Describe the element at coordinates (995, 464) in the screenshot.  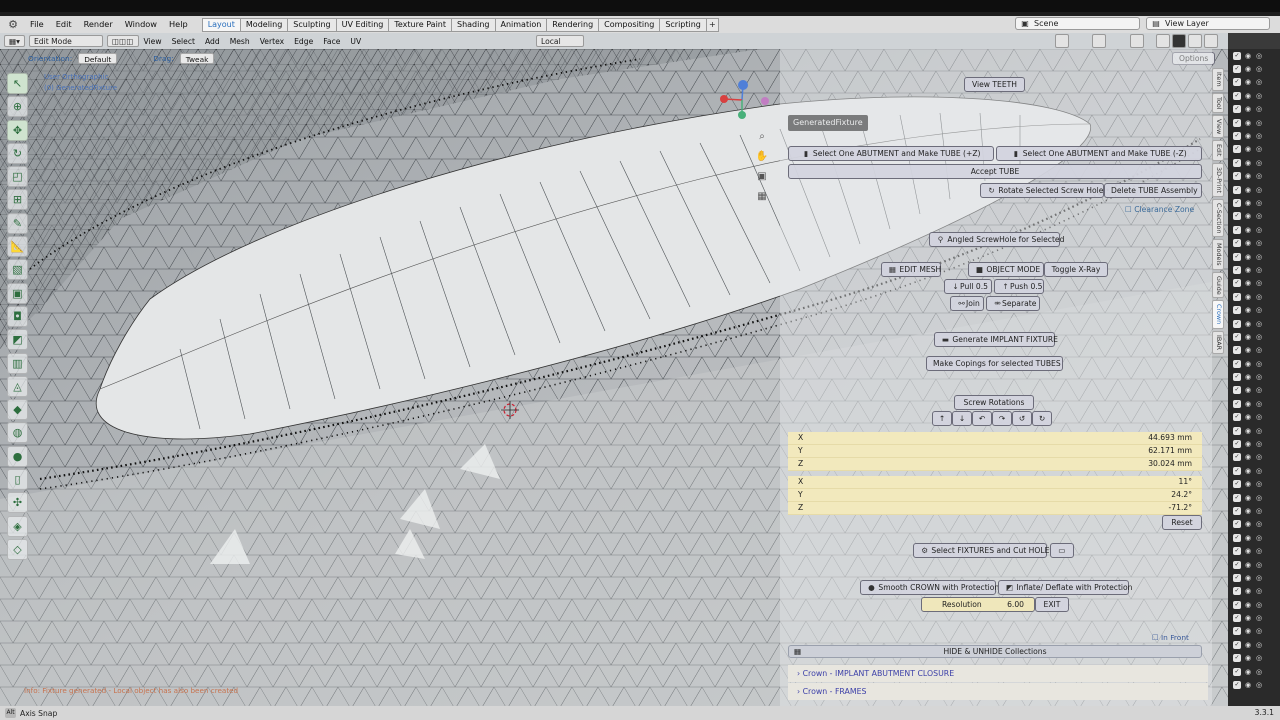
I see `location-z-field: Z 30.024 mm` at that location.